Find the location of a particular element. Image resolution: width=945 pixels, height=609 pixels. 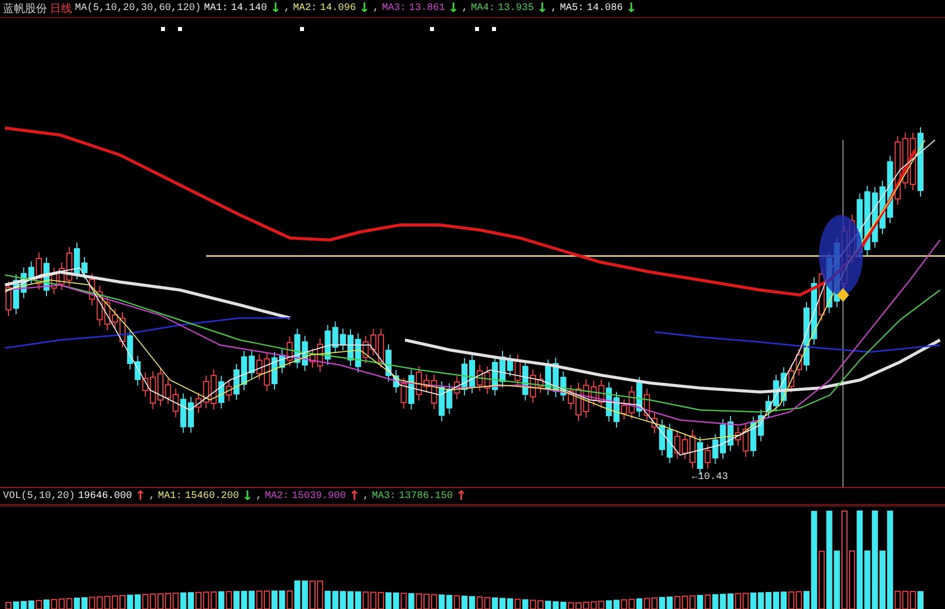

indicator-value: 15039.900 is located at coordinates (319, 497).